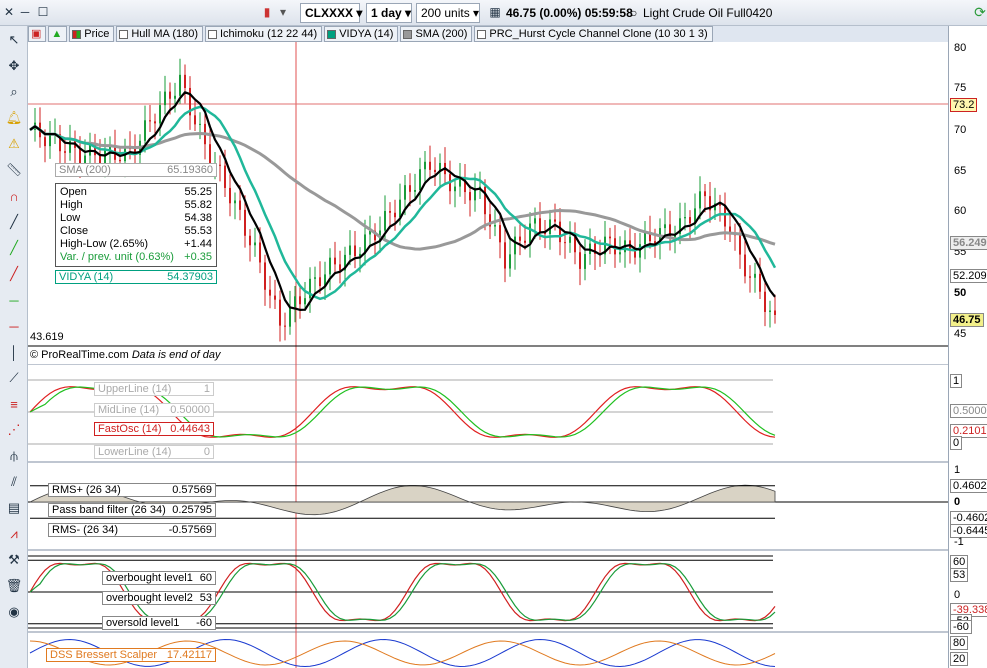  What do you see at coordinates (14, 40) in the screenshot?
I see `cursor-icon: ↖` at bounding box center [14, 40].